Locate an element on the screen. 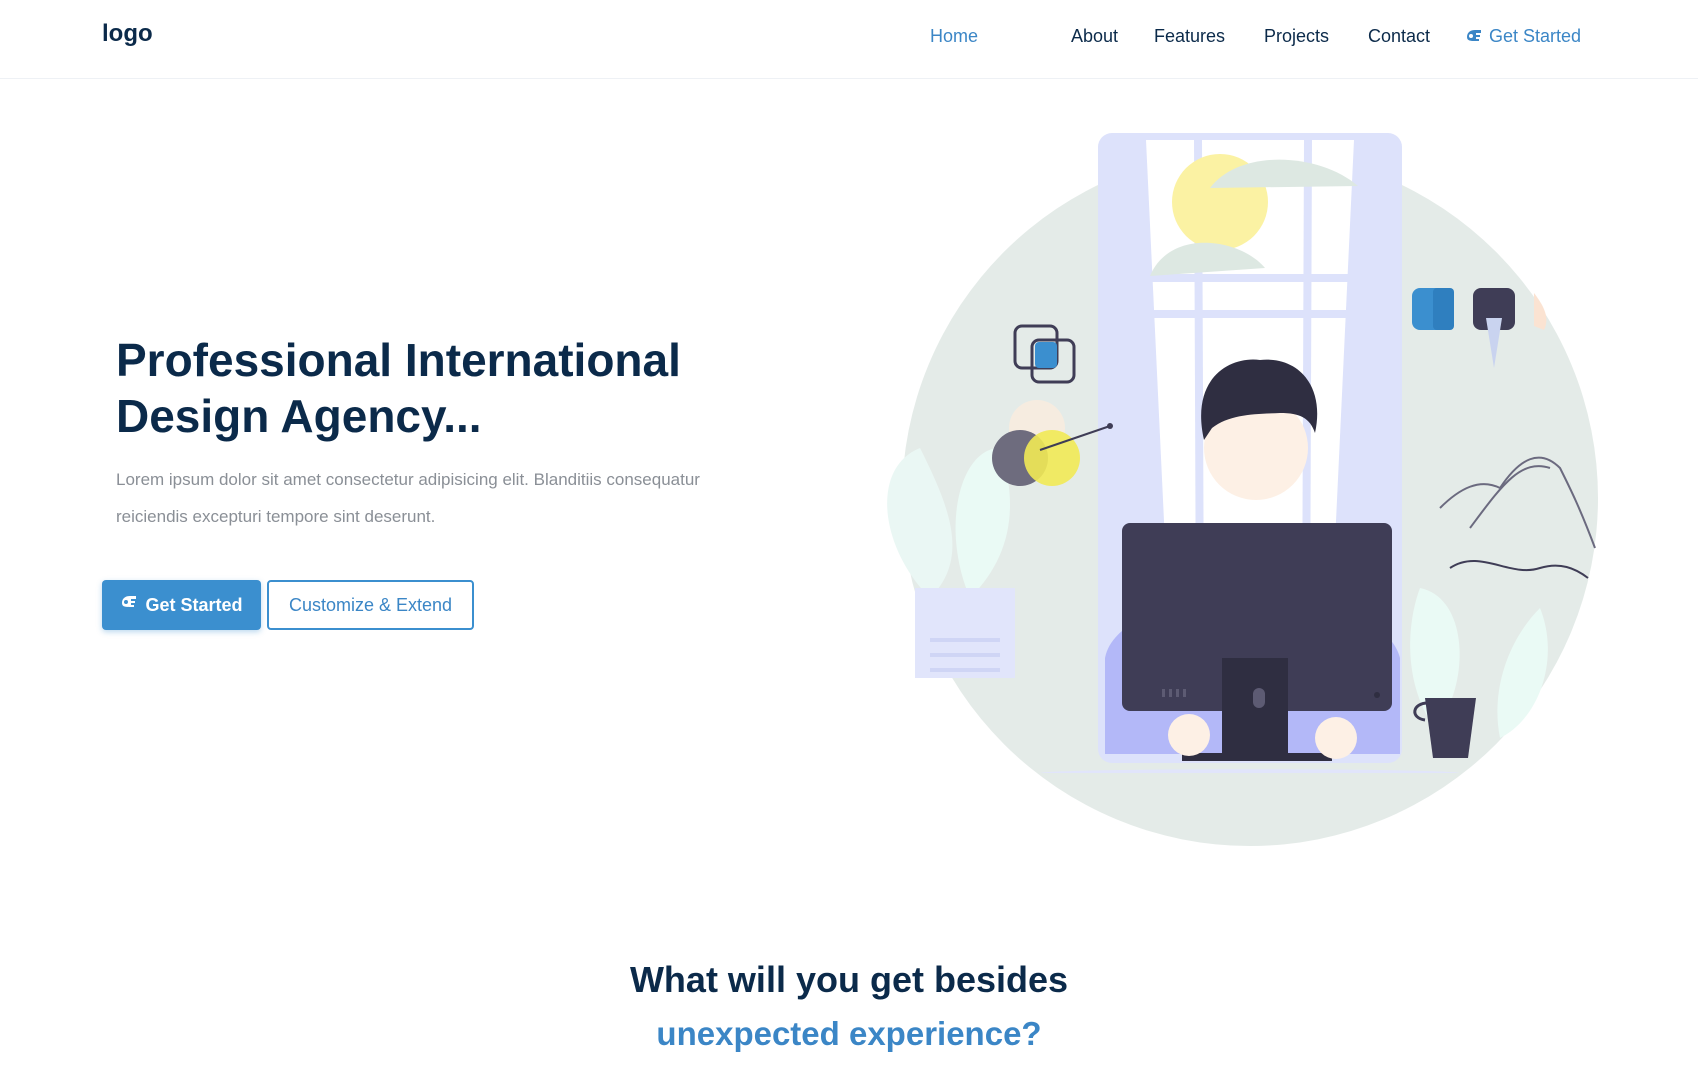 This screenshot has height=1091, width=1698. nav-cta-label: Get Started is located at coordinates (1534, 36).